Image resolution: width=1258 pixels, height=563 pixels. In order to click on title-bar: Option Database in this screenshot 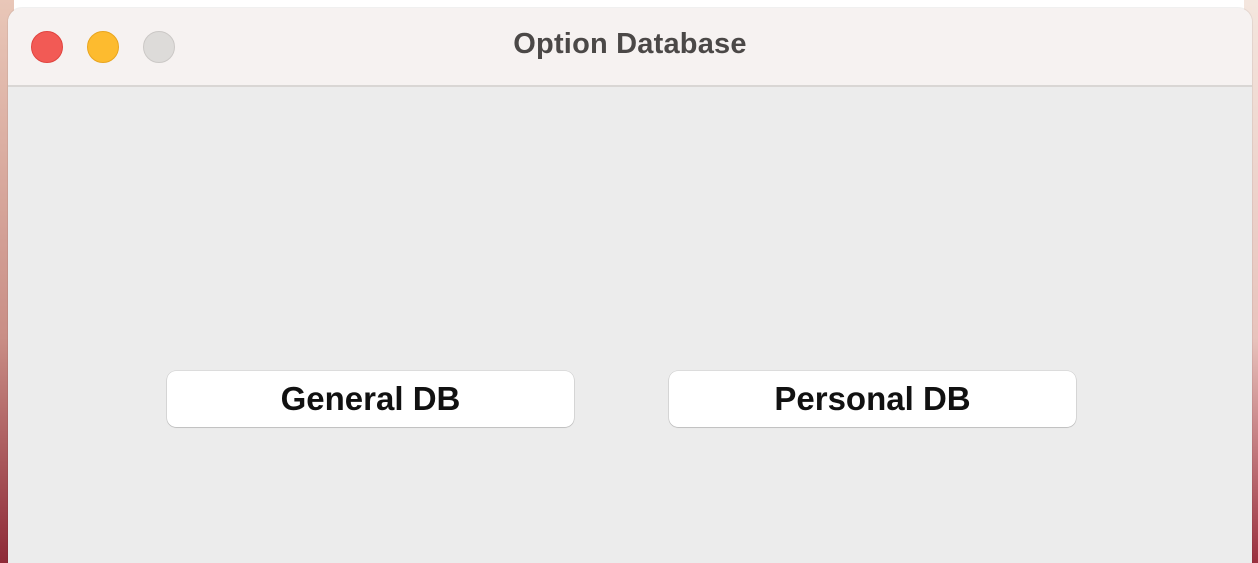, I will do `click(630, 47)`.